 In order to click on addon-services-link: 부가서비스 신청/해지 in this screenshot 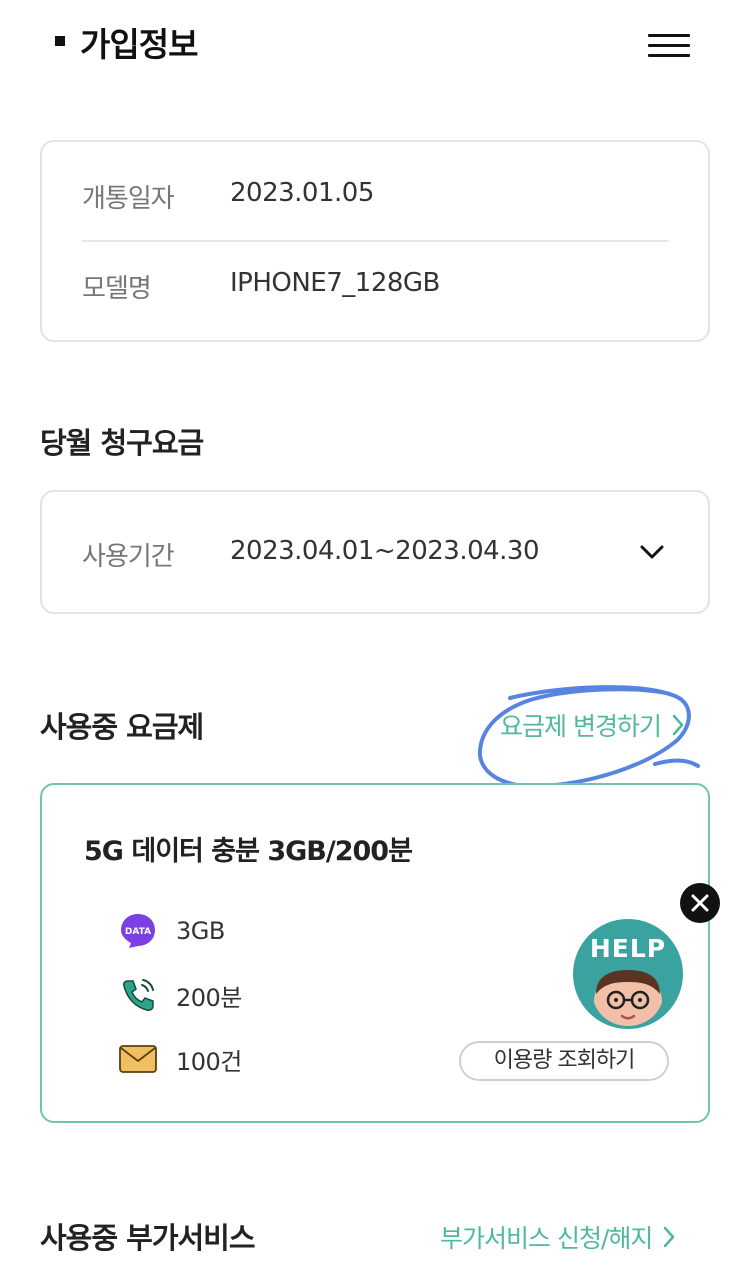, I will do `click(558, 1237)`.